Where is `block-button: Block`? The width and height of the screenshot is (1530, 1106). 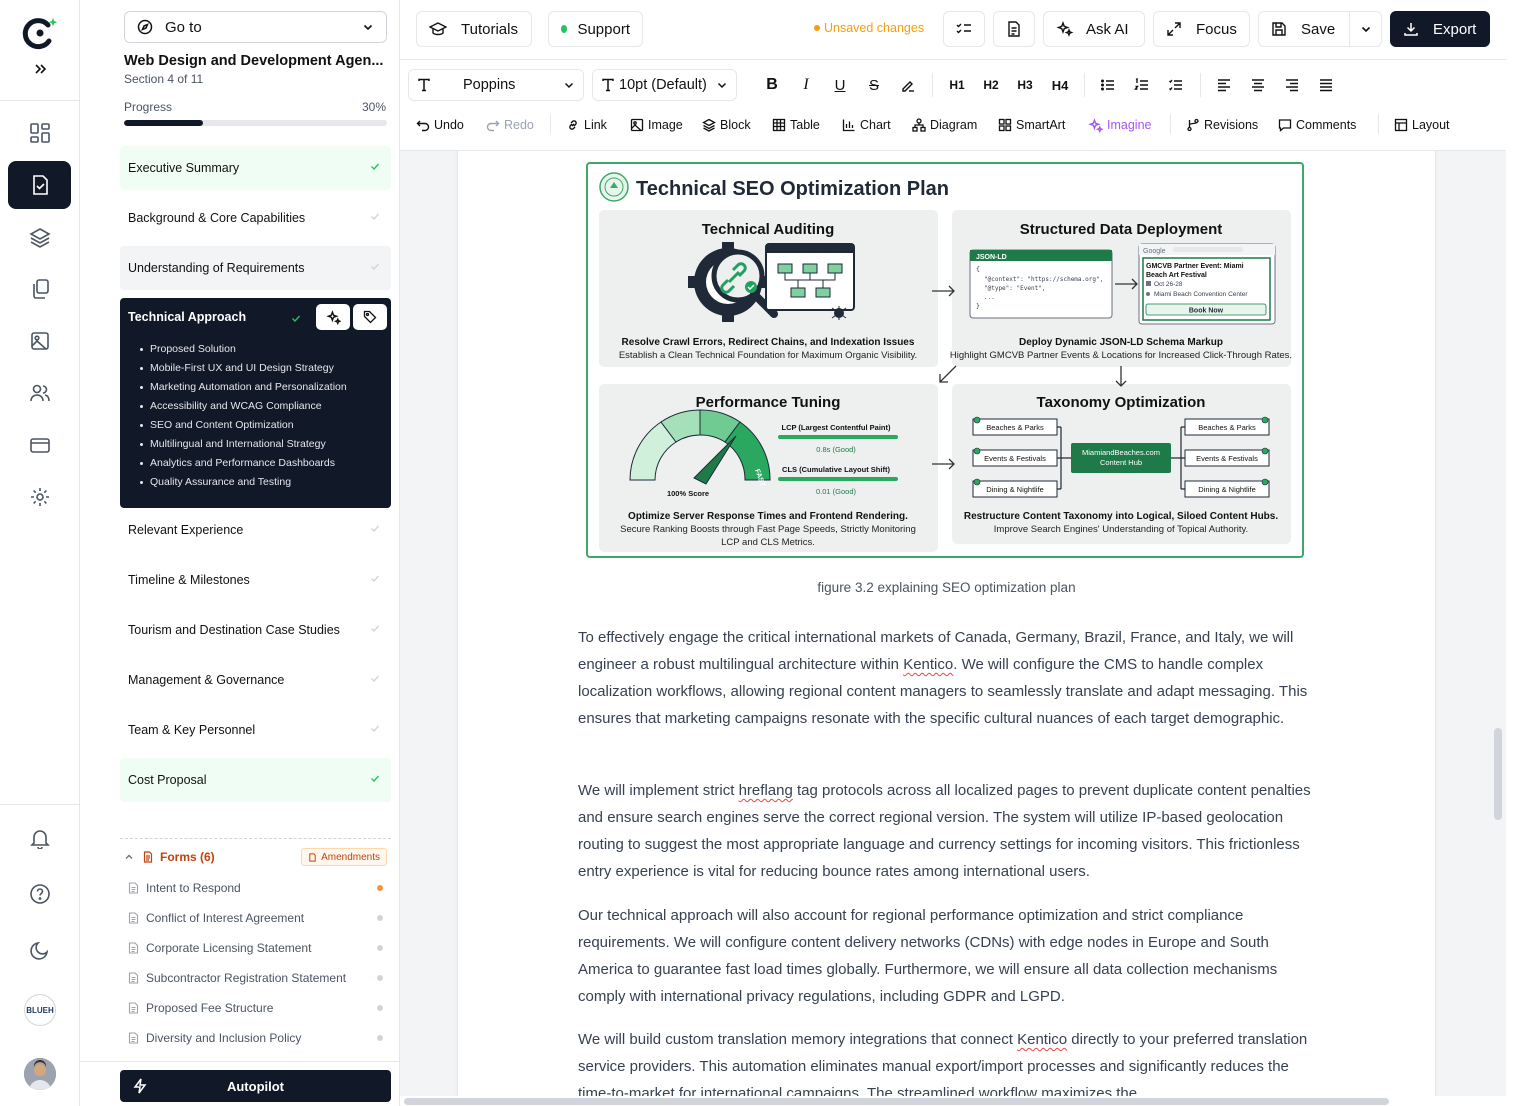
block-button: Block is located at coordinates (726, 125).